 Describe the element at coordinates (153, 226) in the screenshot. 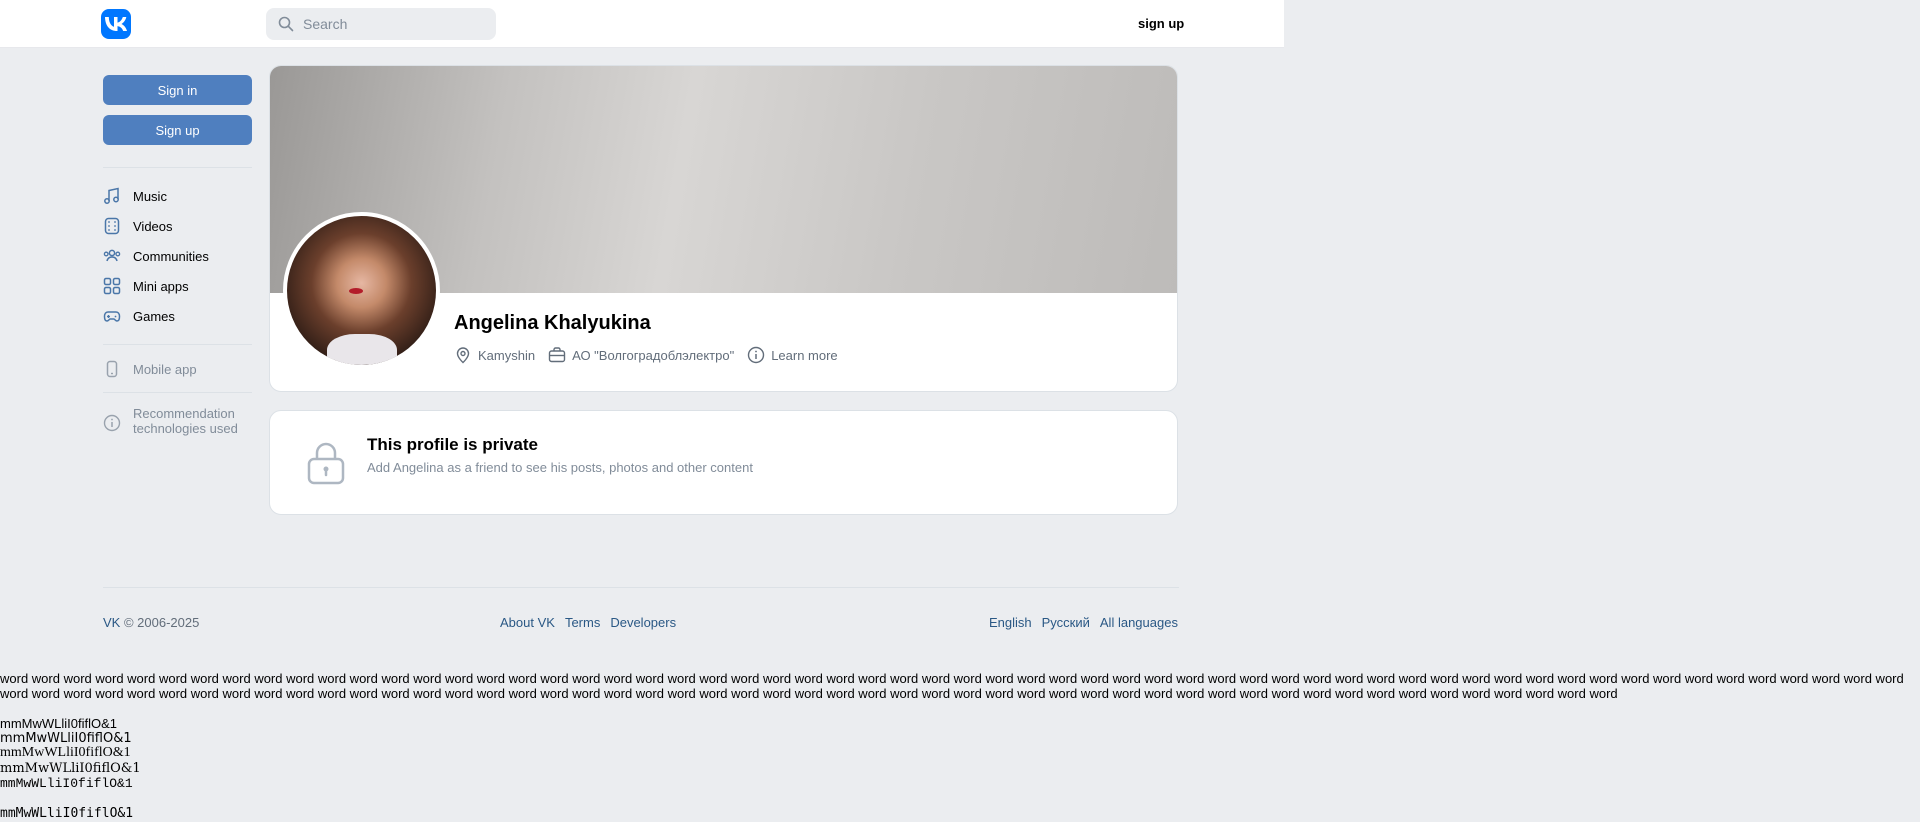

I see `sidebar-item-label: Videos` at that location.